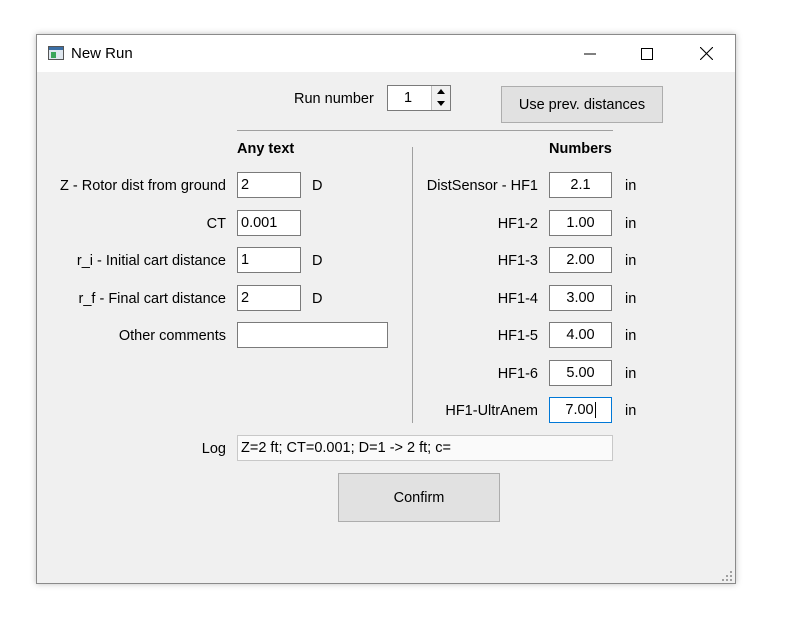  What do you see at coordinates (580, 185) in the screenshot?
I see `distsensor-hf1-input: 2.1` at bounding box center [580, 185].